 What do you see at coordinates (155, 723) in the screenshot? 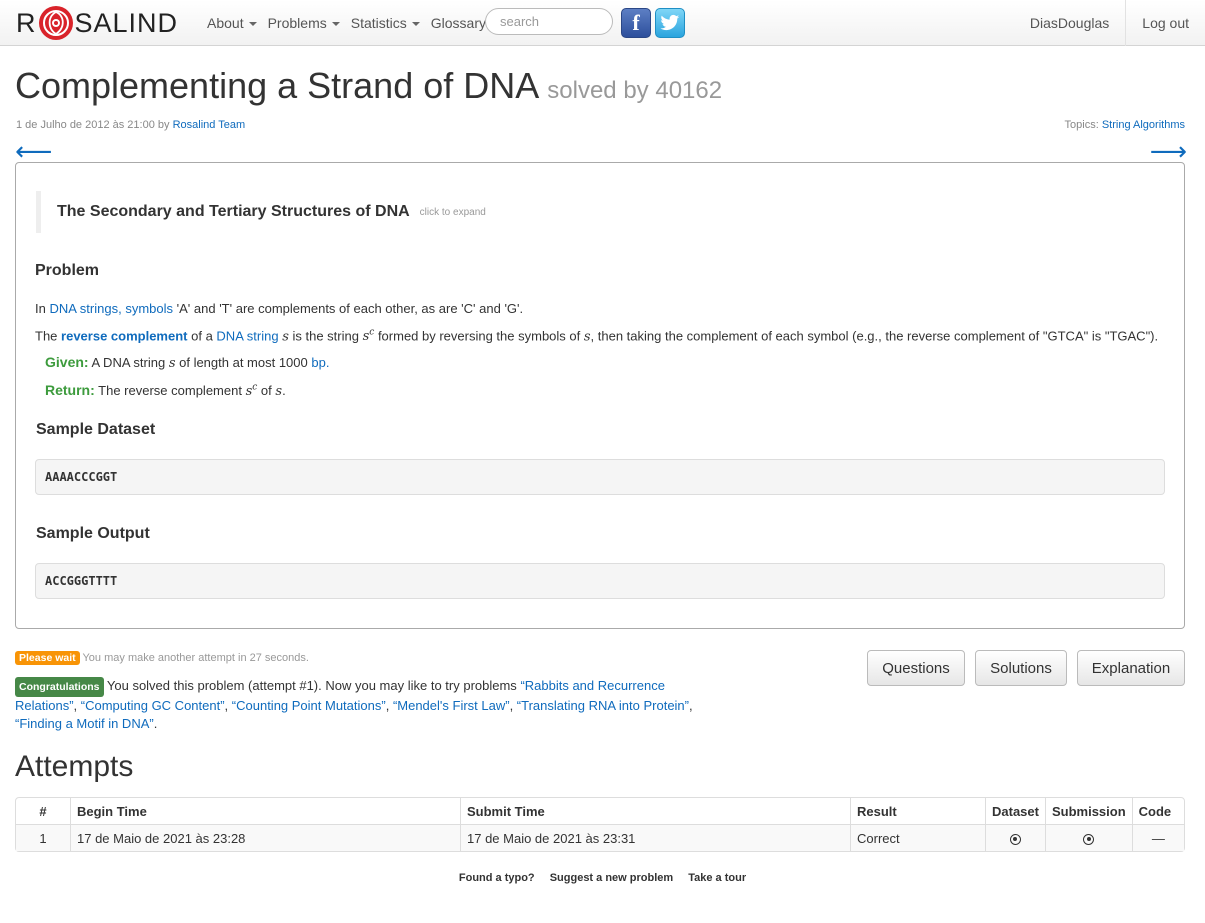
I see `congrats-end: .` at bounding box center [155, 723].